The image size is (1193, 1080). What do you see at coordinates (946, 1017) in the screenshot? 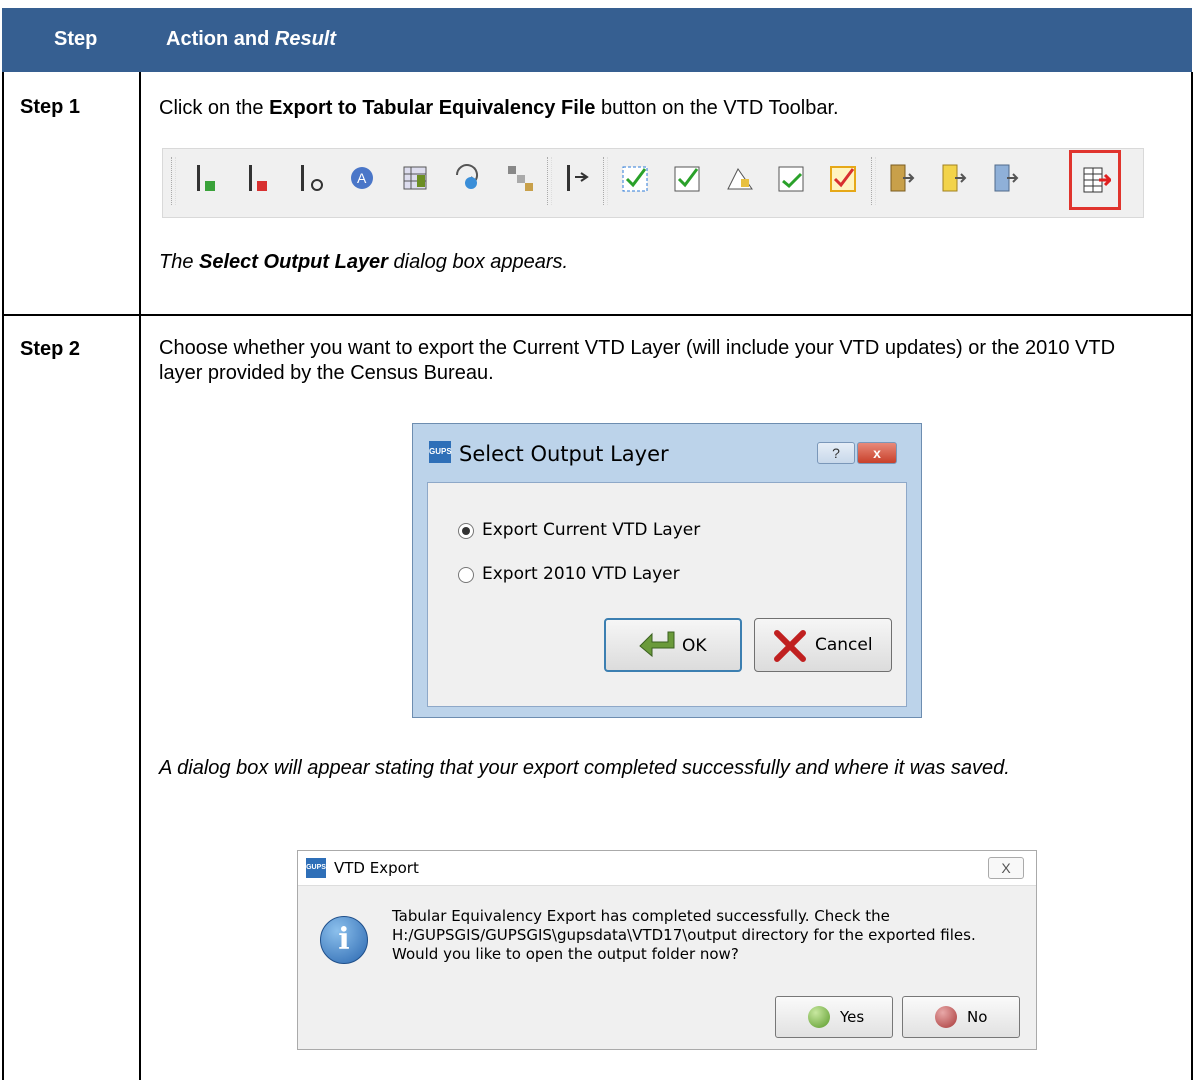
I see `red-ball-icon` at bounding box center [946, 1017].